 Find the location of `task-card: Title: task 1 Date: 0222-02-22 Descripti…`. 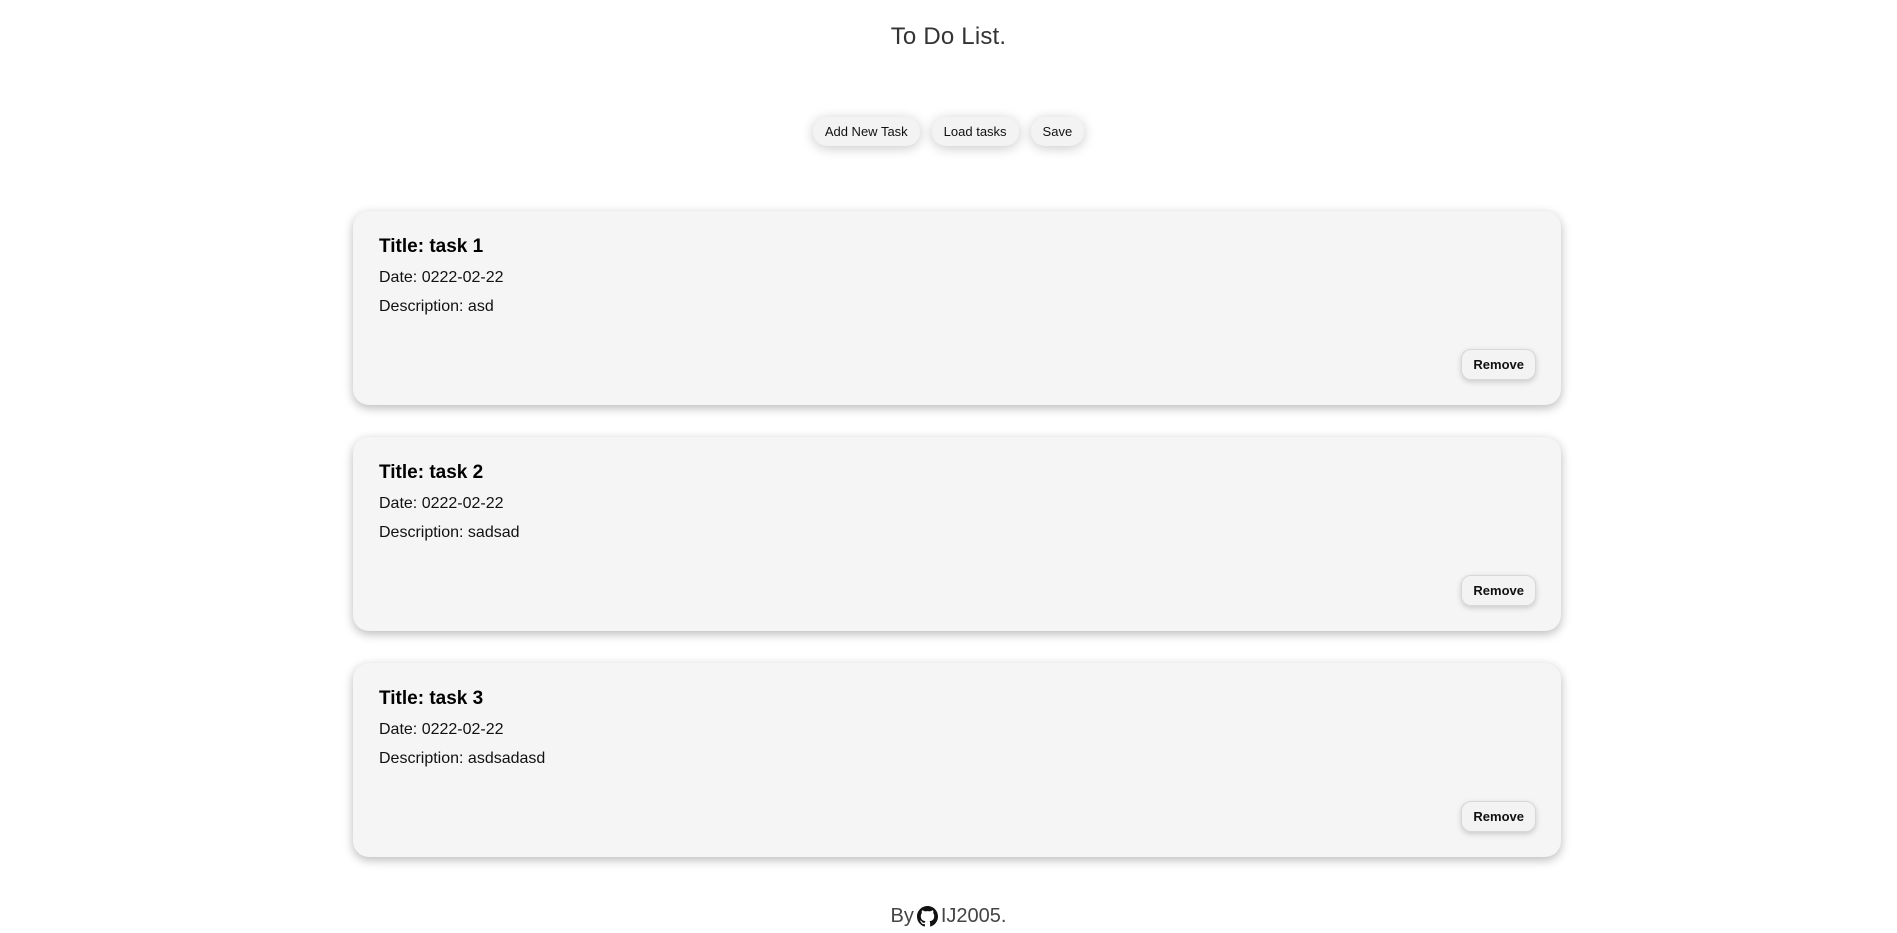

task-card: Title: task 1 Date: 0222-02-22 Descripti… is located at coordinates (957, 308).